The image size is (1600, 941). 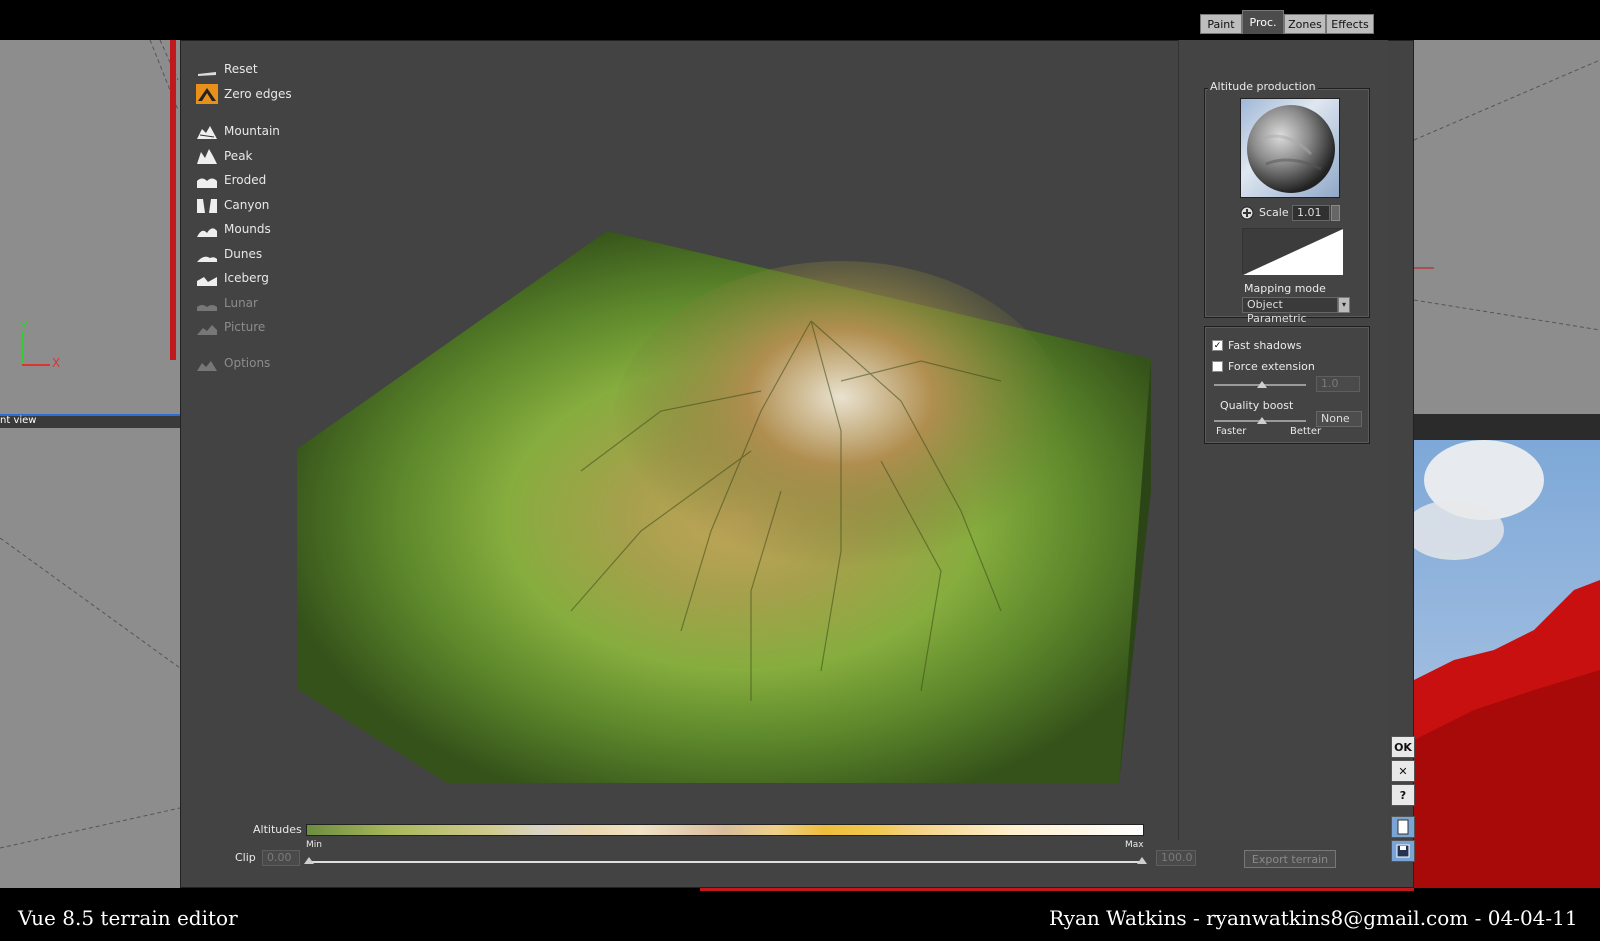 What do you see at coordinates (1263, 22) in the screenshot?
I see `tab-proc: Proc.` at bounding box center [1263, 22].